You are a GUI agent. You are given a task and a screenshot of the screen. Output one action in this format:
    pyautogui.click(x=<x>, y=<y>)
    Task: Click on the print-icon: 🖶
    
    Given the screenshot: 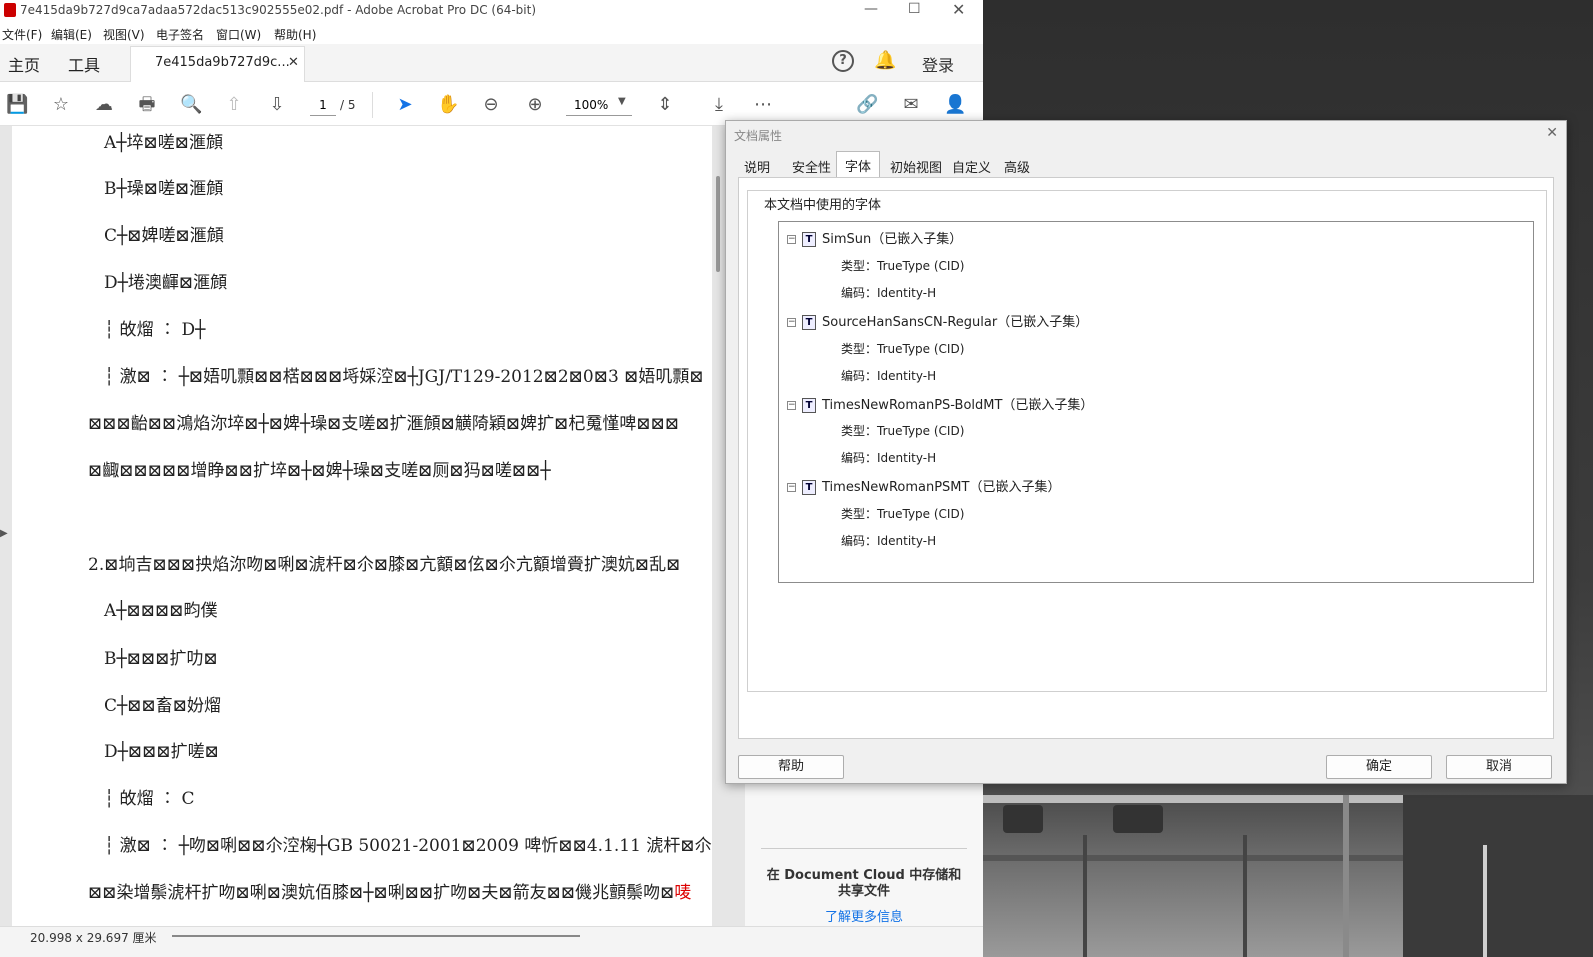 What is the action you would take?
    pyautogui.click(x=147, y=105)
    